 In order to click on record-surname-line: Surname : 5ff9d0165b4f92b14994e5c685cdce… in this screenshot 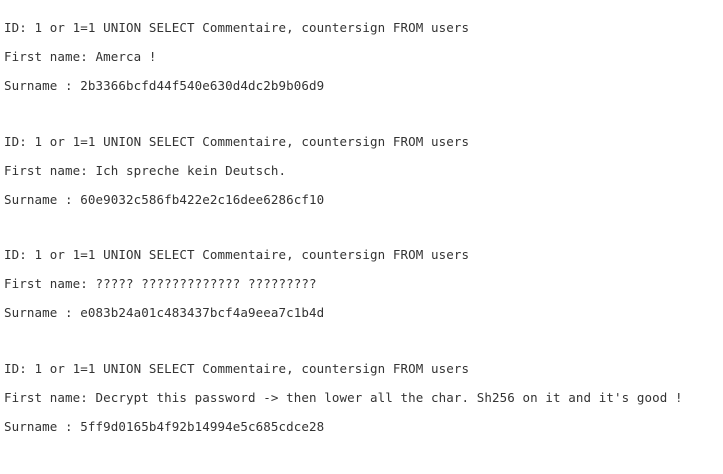, I will do `click(363, 433)`.